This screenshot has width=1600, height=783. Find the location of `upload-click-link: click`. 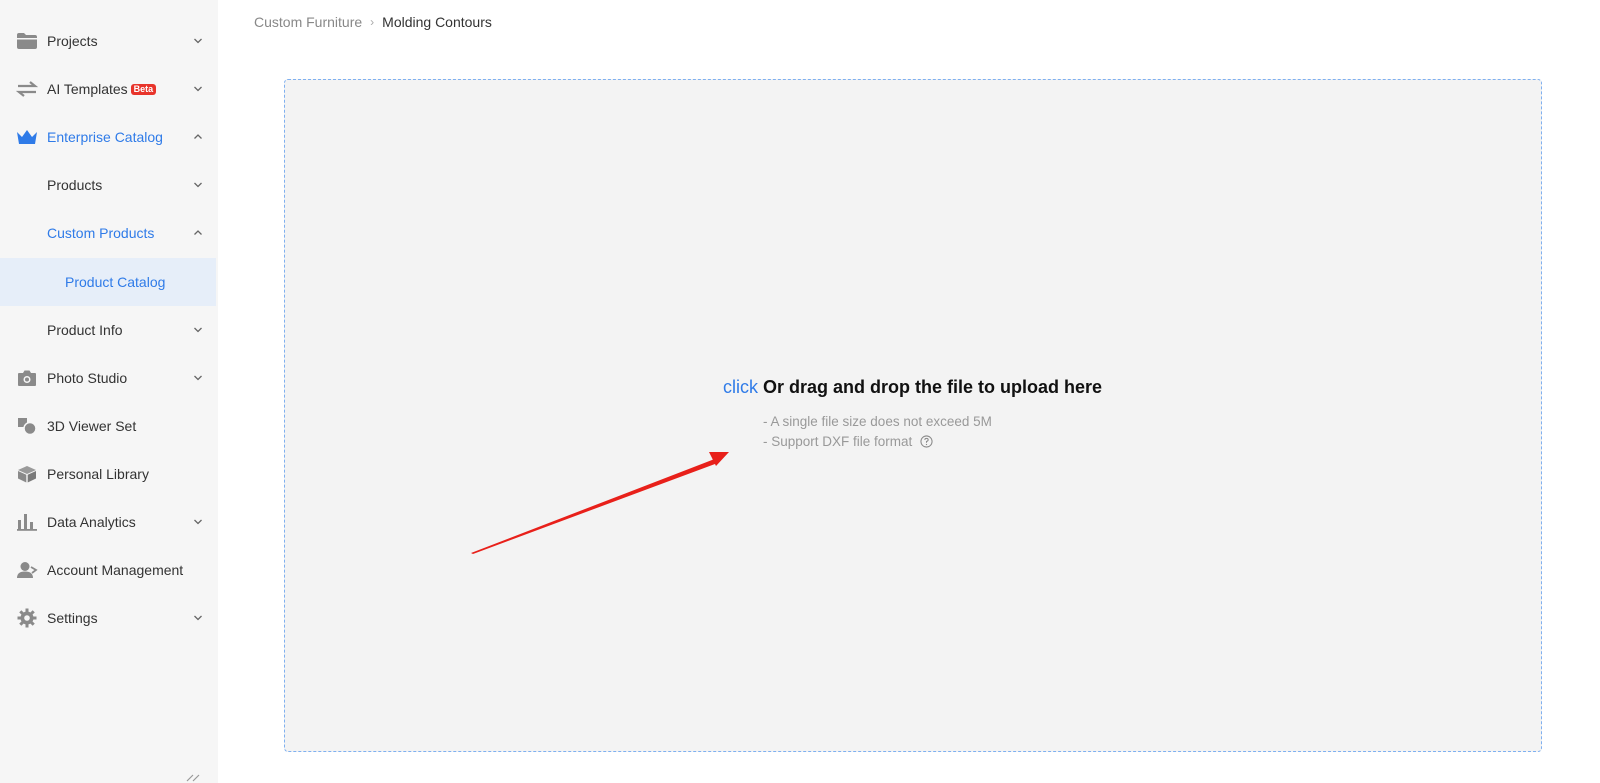

upload-click-link: click is located at coordinates (740, 387).